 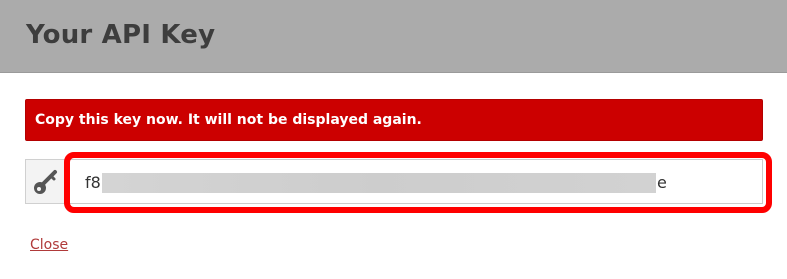 What do you see at coordinates (121, 35) in the screenshot?
I see `dialog-title: Your API Key` at bounding box center [121, 35].